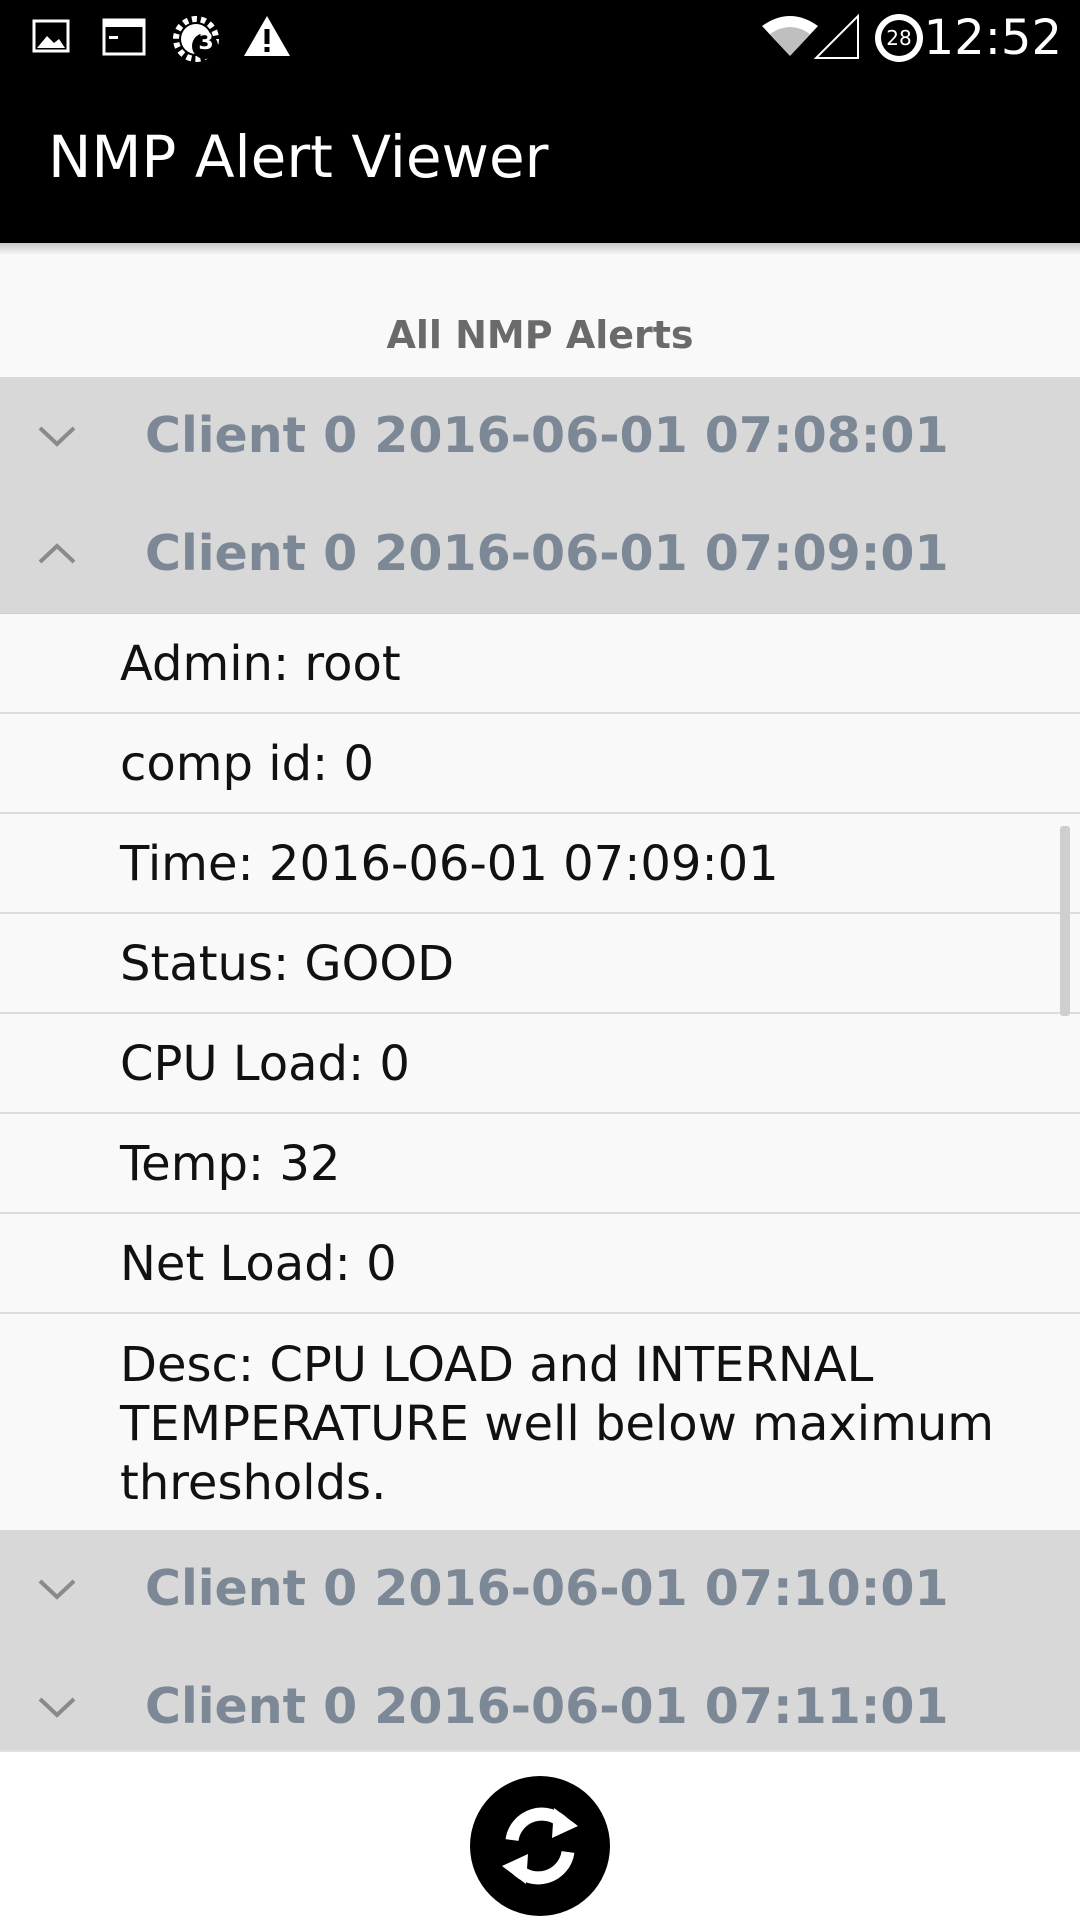  I want to click on status-bar: 3 28 12:52, so click(540, 37).